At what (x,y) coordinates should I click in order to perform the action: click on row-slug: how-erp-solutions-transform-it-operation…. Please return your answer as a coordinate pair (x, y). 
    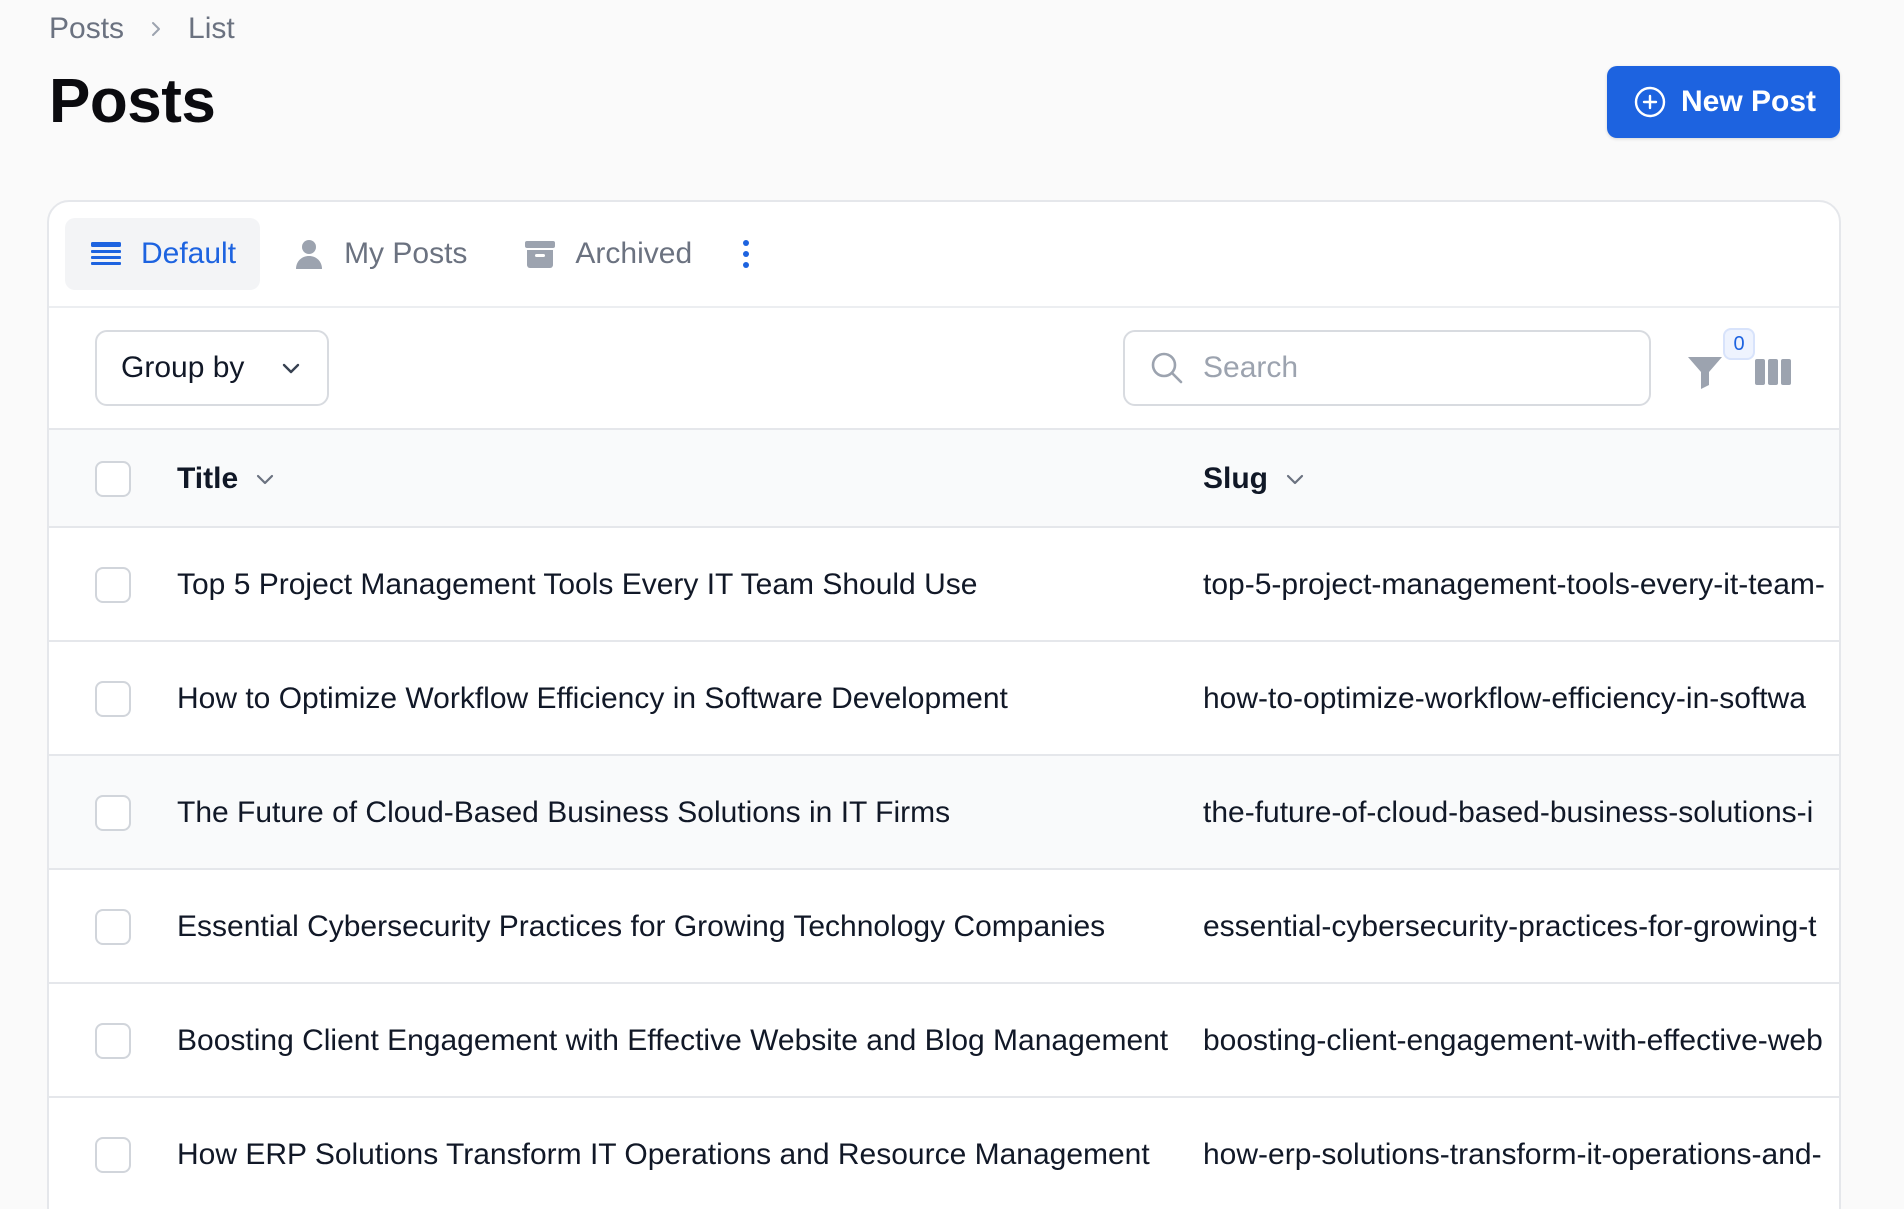
    Looking at the image, I should click on (1512, 1154).